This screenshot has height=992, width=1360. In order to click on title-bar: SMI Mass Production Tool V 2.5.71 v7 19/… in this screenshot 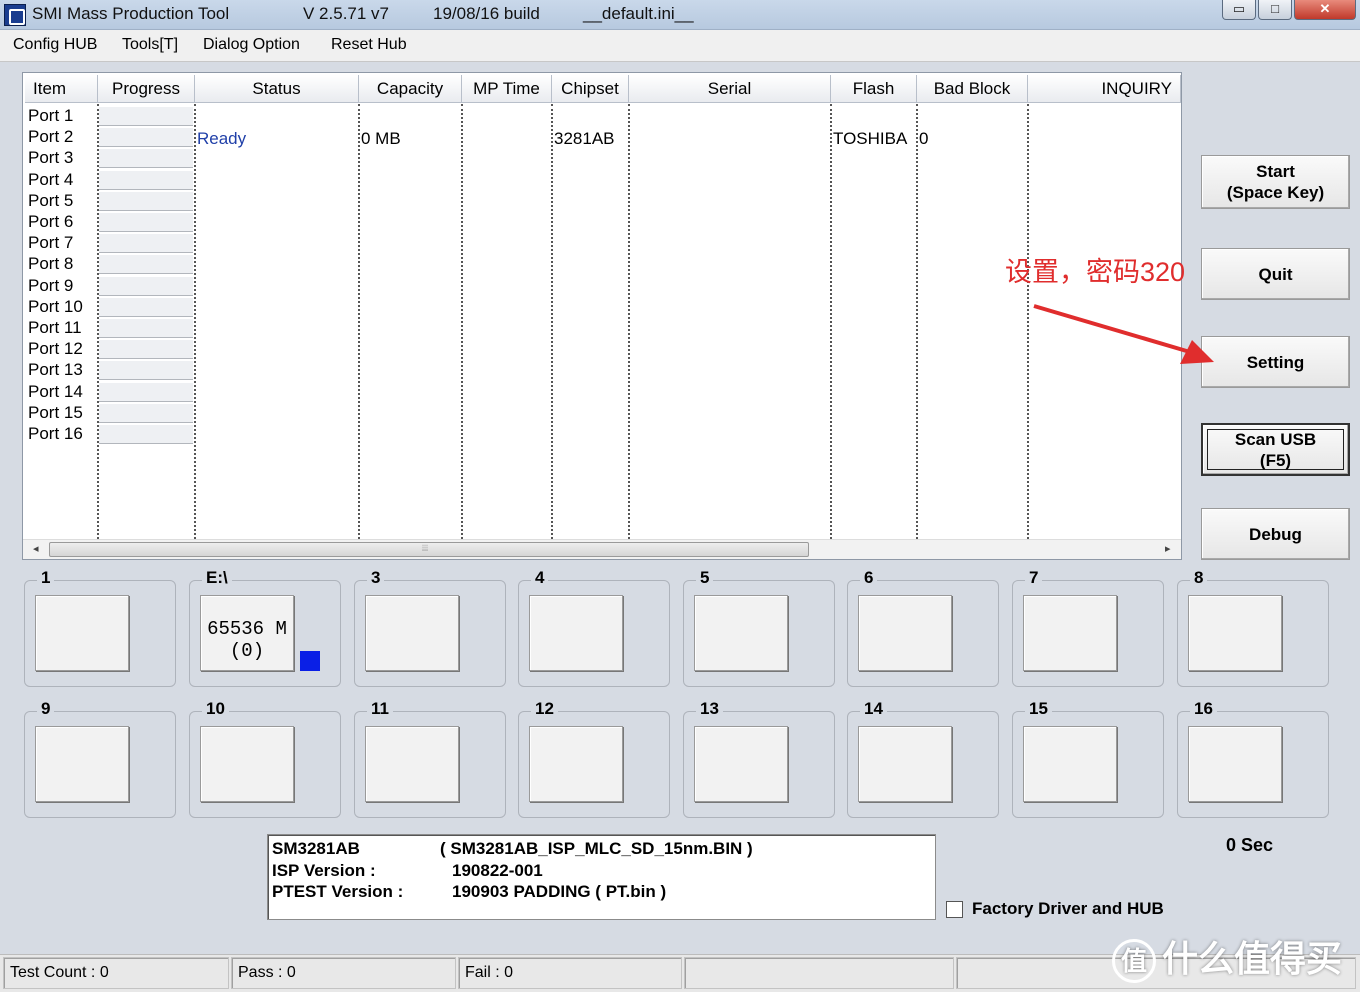, I will do `click(680, 15)`.